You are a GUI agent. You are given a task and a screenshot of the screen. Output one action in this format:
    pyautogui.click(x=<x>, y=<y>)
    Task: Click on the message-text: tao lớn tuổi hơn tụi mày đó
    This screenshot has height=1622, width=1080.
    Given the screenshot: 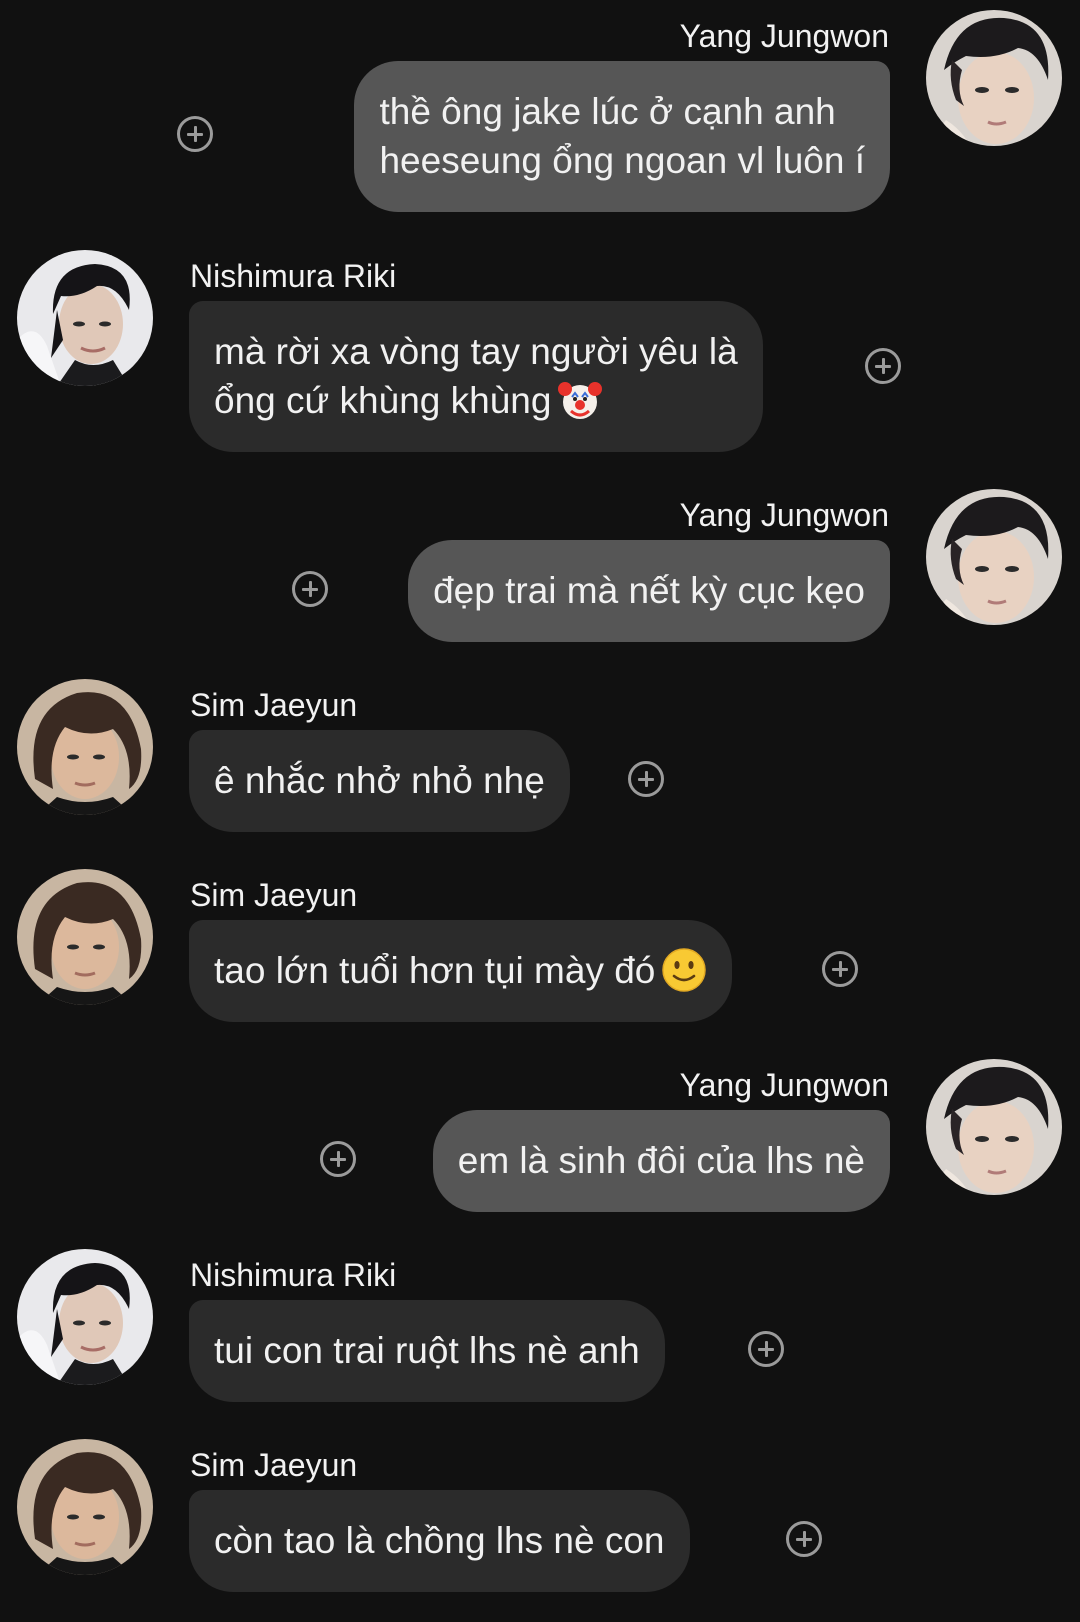 What is the action you would take?
    pyautogui.click(x=435, y=970)
    